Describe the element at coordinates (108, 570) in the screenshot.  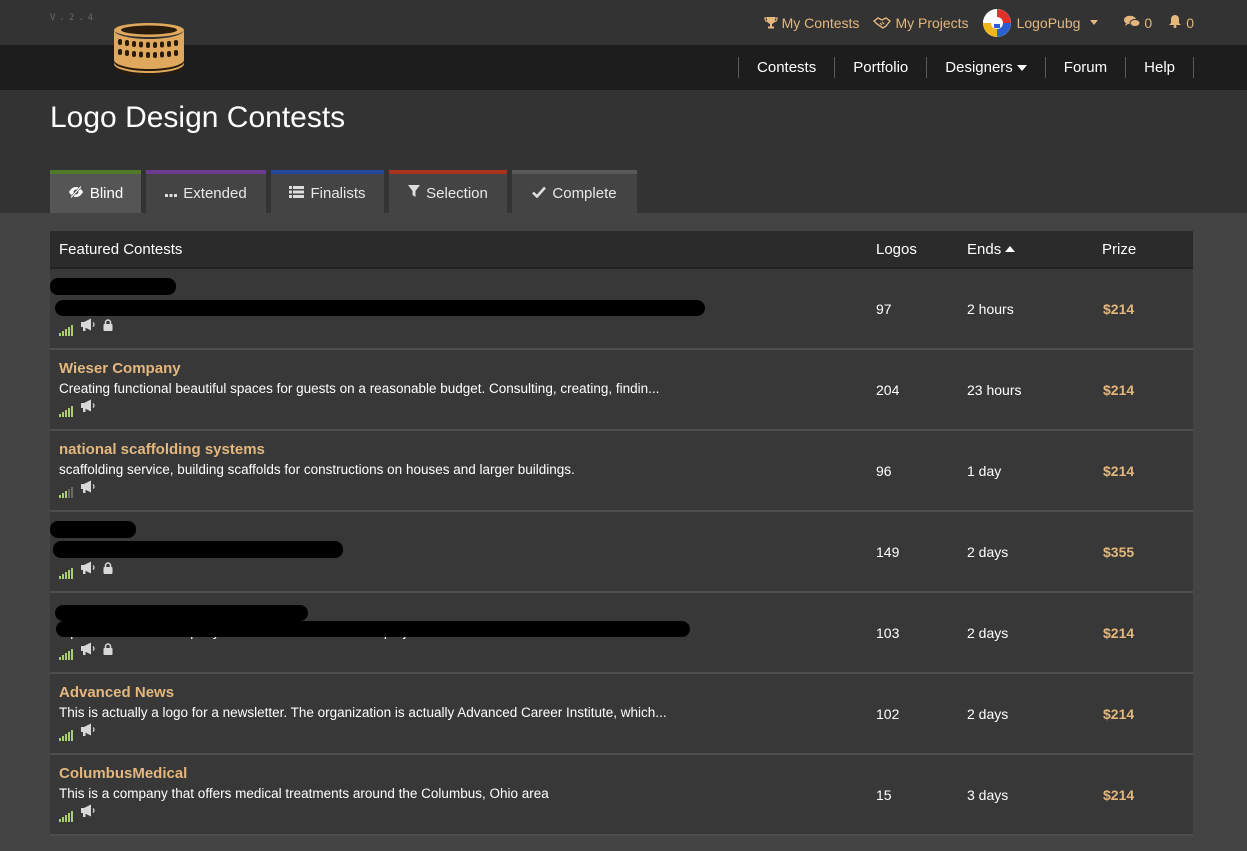
I see `lock-icon` at that location.